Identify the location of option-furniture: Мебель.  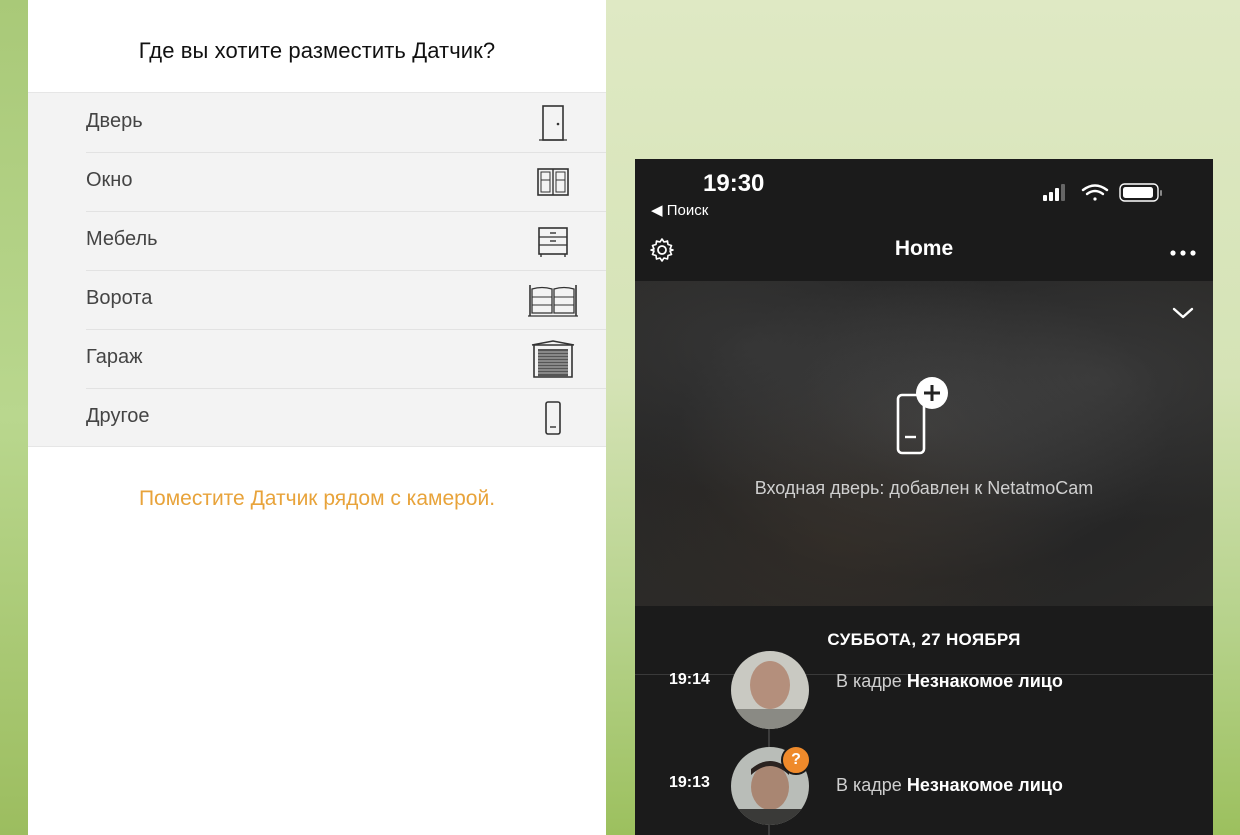
(346, 241).